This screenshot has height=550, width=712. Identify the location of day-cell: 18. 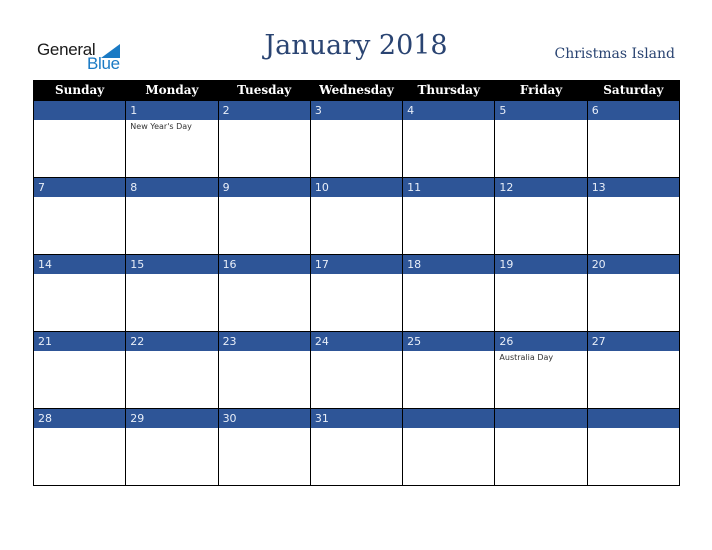
(449, 293).